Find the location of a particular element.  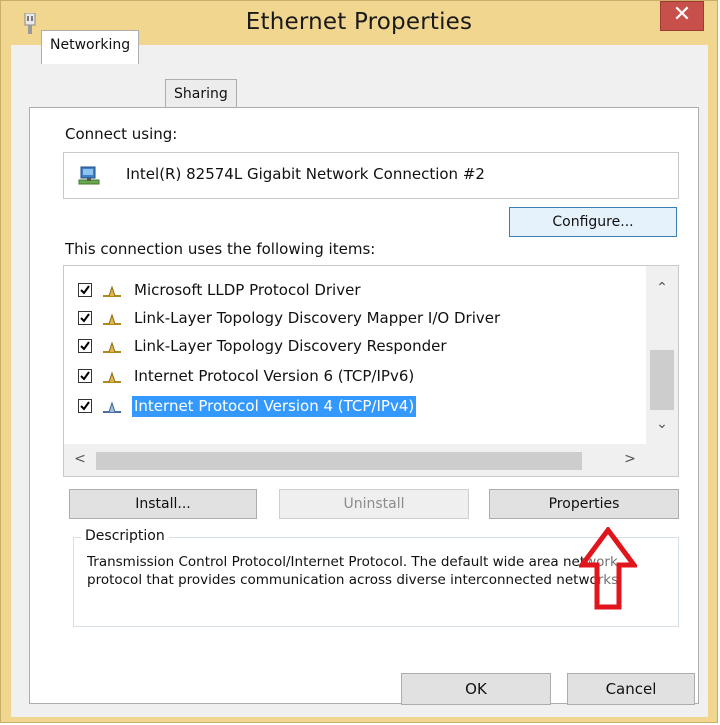

item-label: Link-Layer Topology Discovery Responder is located at coordinates (290, 346).